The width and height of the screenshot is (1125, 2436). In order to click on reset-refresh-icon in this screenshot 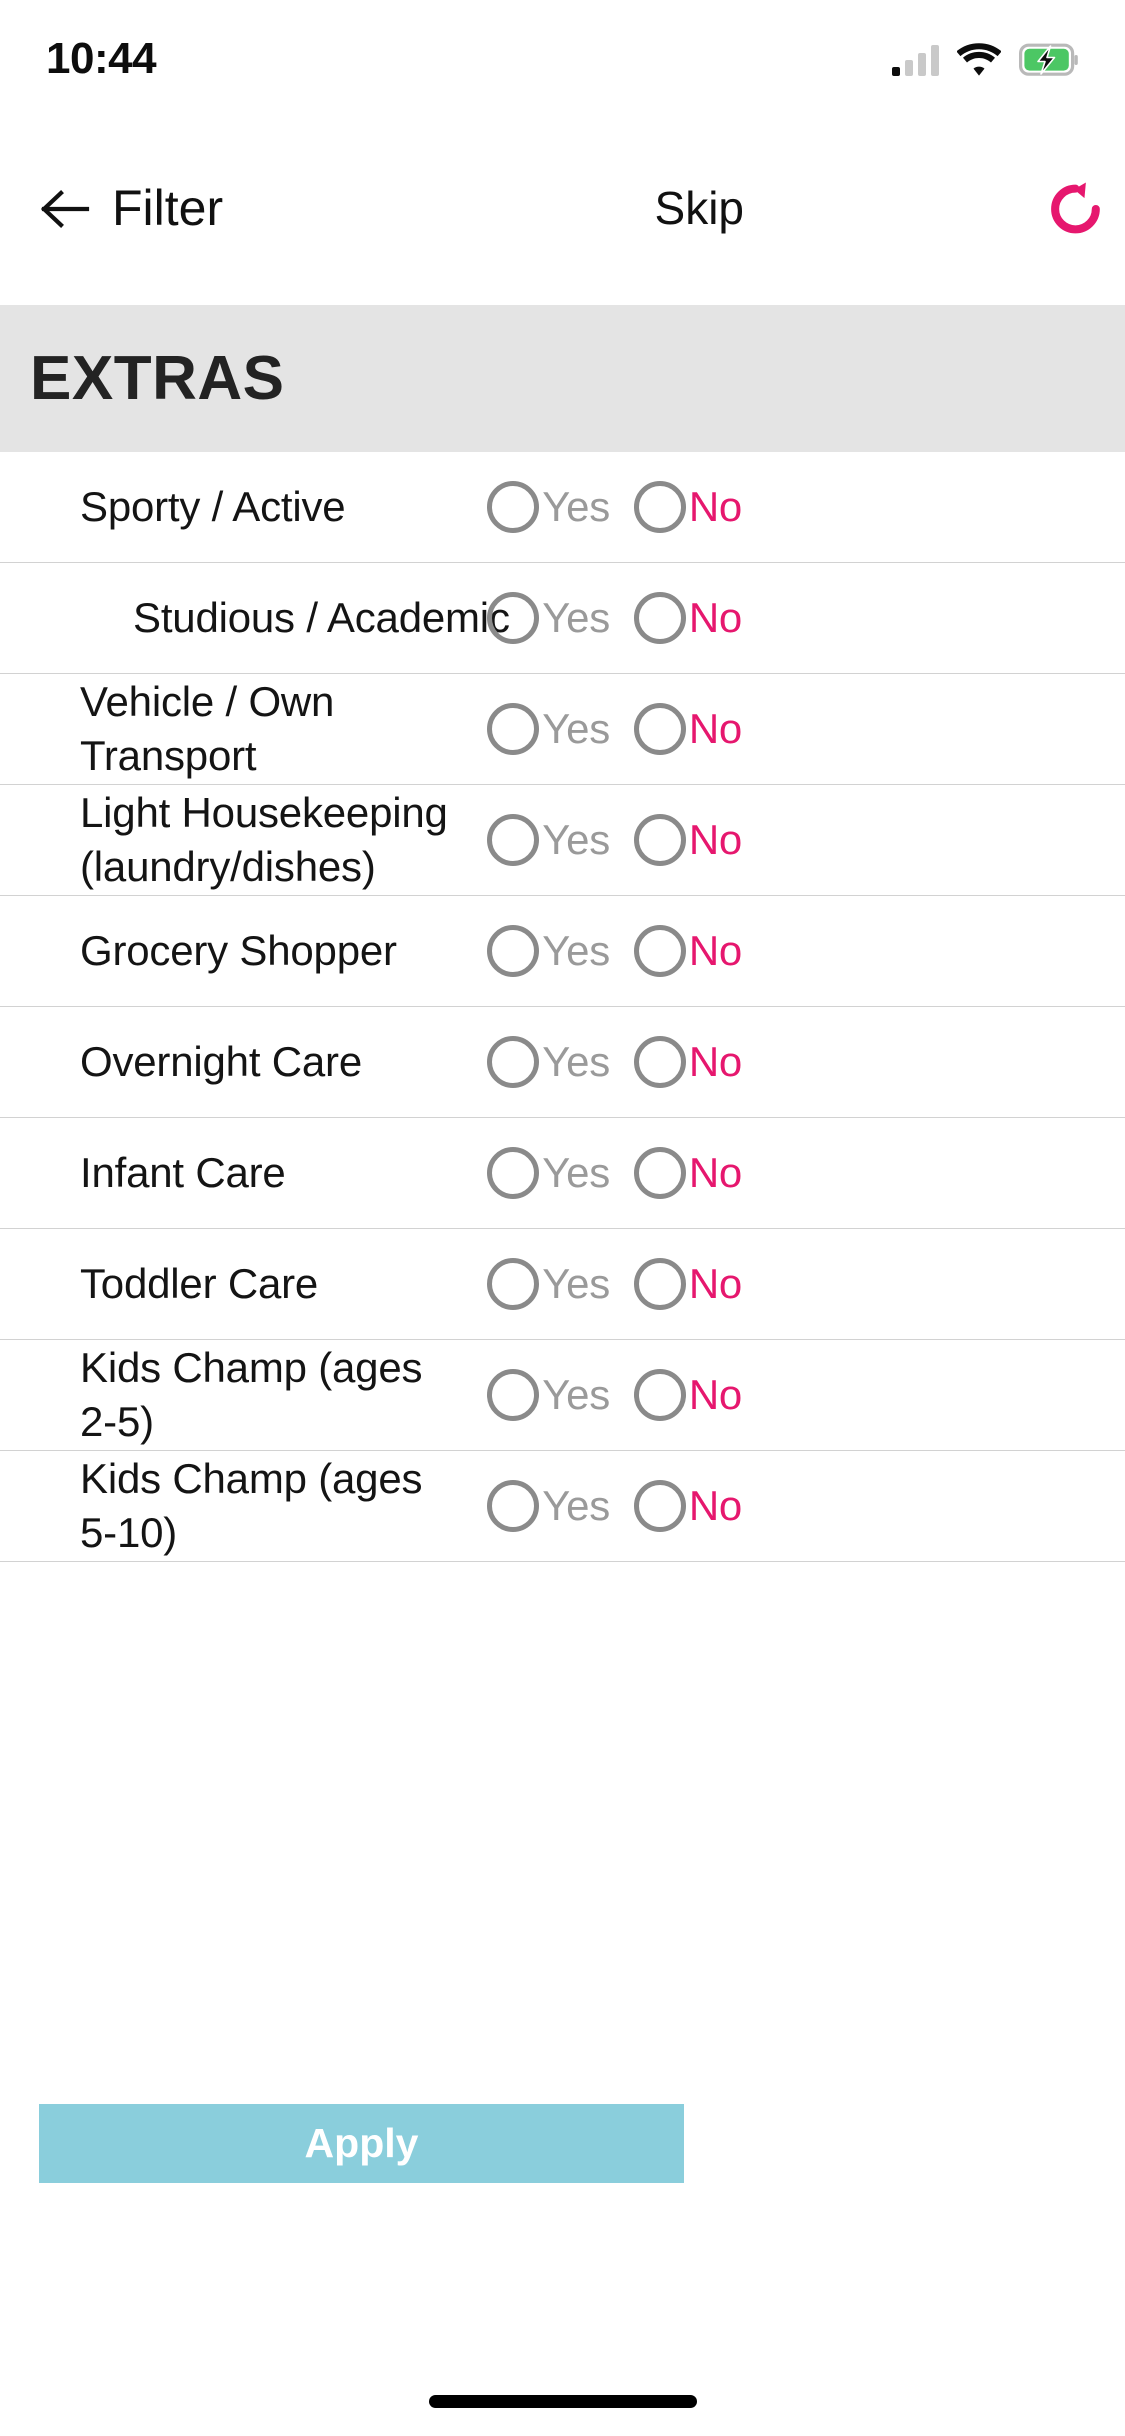, I will do `click(1075, 209)`.